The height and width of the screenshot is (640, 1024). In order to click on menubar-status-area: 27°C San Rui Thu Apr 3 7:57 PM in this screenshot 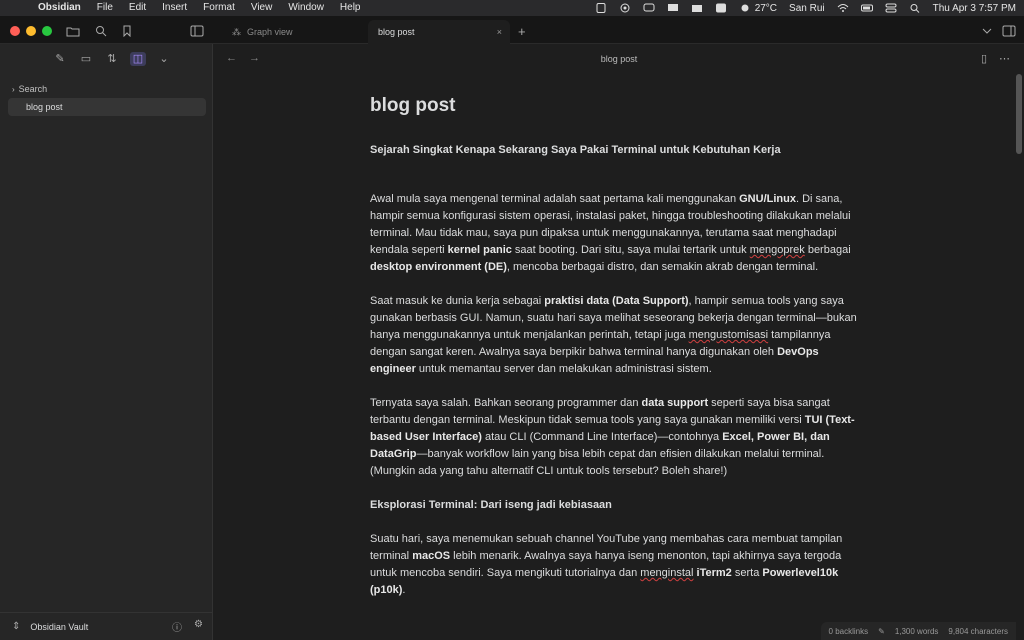, I will do `click(805, 8)`.